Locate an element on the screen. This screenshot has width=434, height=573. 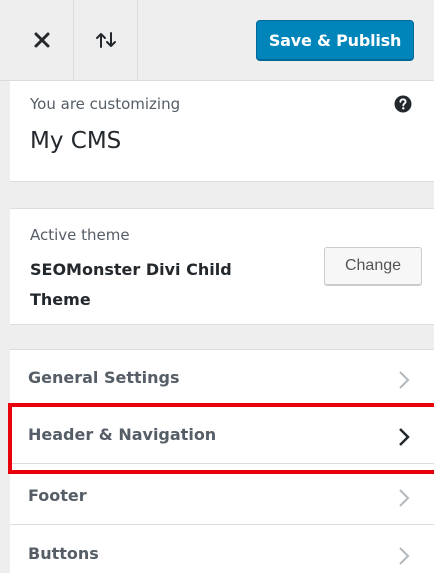
section-header-navigation: Header & Navigation is located at coordinates (222, 435).